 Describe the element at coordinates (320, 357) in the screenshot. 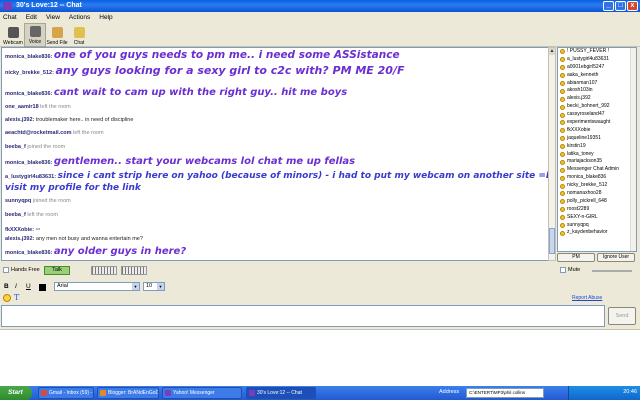

I see `lower-pane` at that location.